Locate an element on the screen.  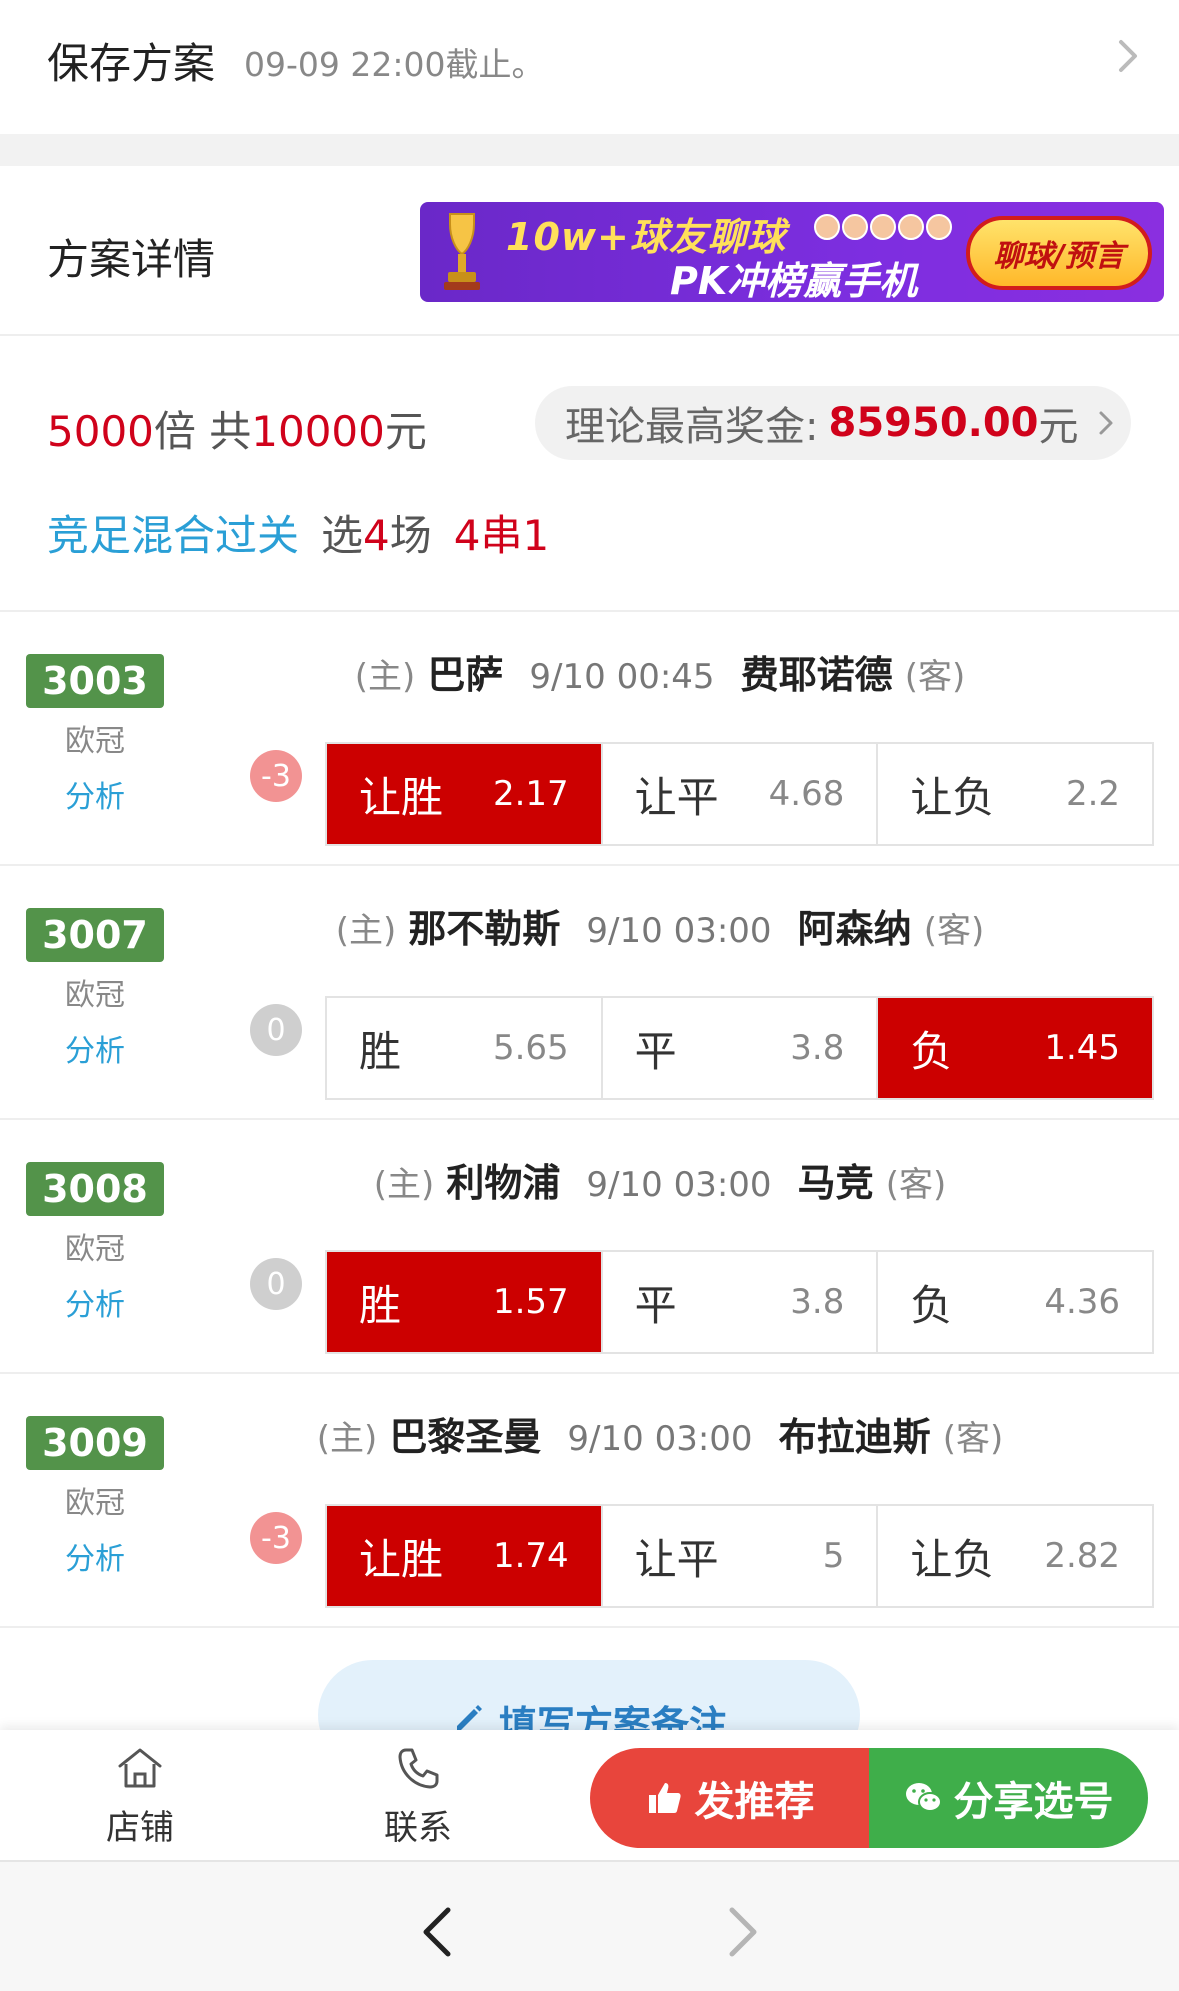
handicap-badge: 0 is located at coordinates (276, 1030).